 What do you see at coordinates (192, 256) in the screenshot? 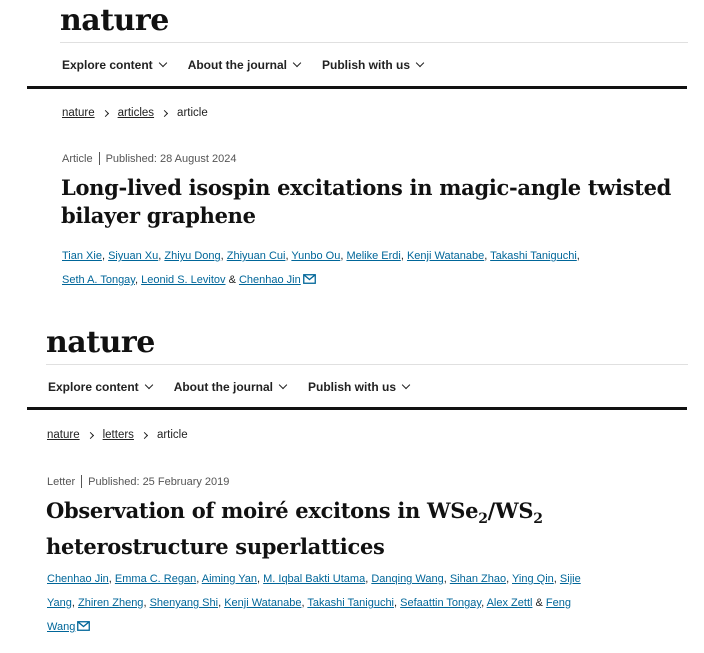
I see `author-link: Zhiyu Dong` at bounding box center [192, 256].